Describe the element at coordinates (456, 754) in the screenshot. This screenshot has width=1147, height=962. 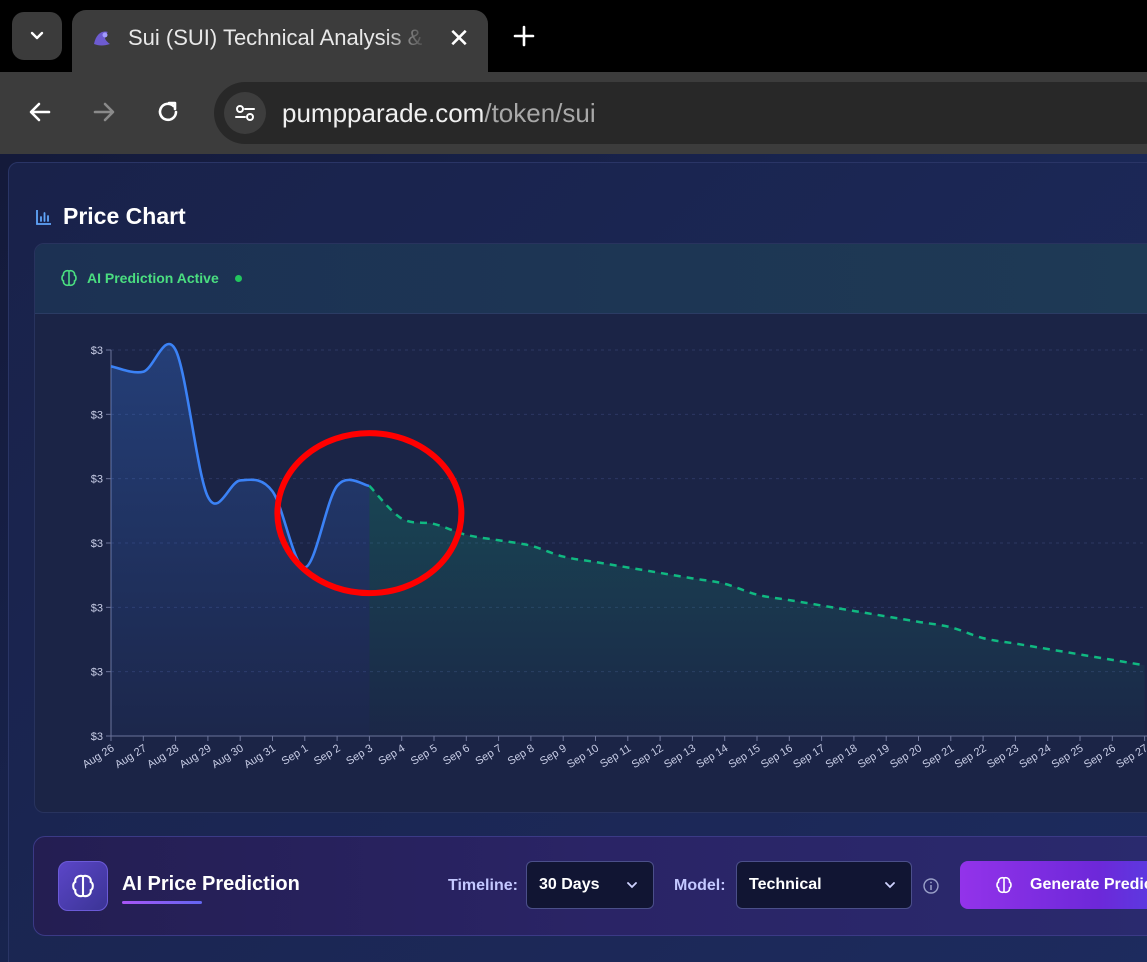
I see `x-tick-label: Sep 6` at that location.